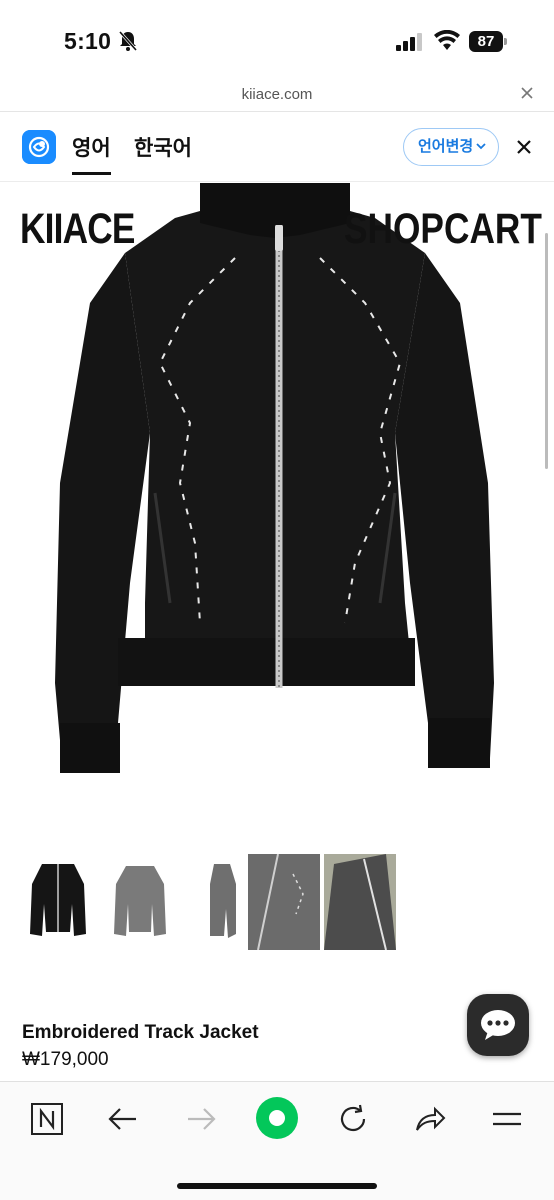 This screenshot has width=554, height=1200. Describe the element at coordinates (39, 147) in the screenshot. I see `translate-logo-icon` at that location.